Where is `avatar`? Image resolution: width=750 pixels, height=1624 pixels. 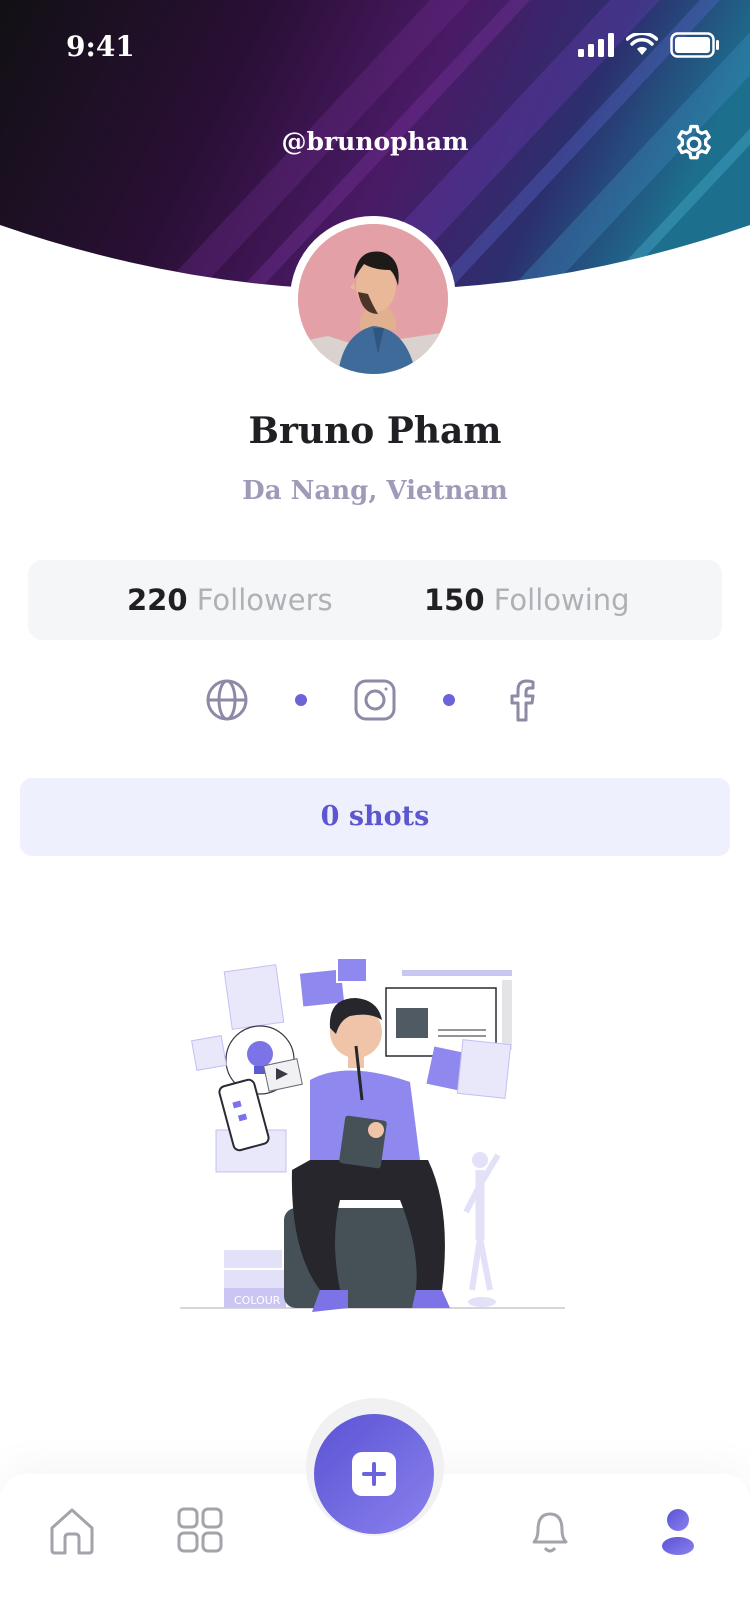 avatar is located at coordinates (373, 299).